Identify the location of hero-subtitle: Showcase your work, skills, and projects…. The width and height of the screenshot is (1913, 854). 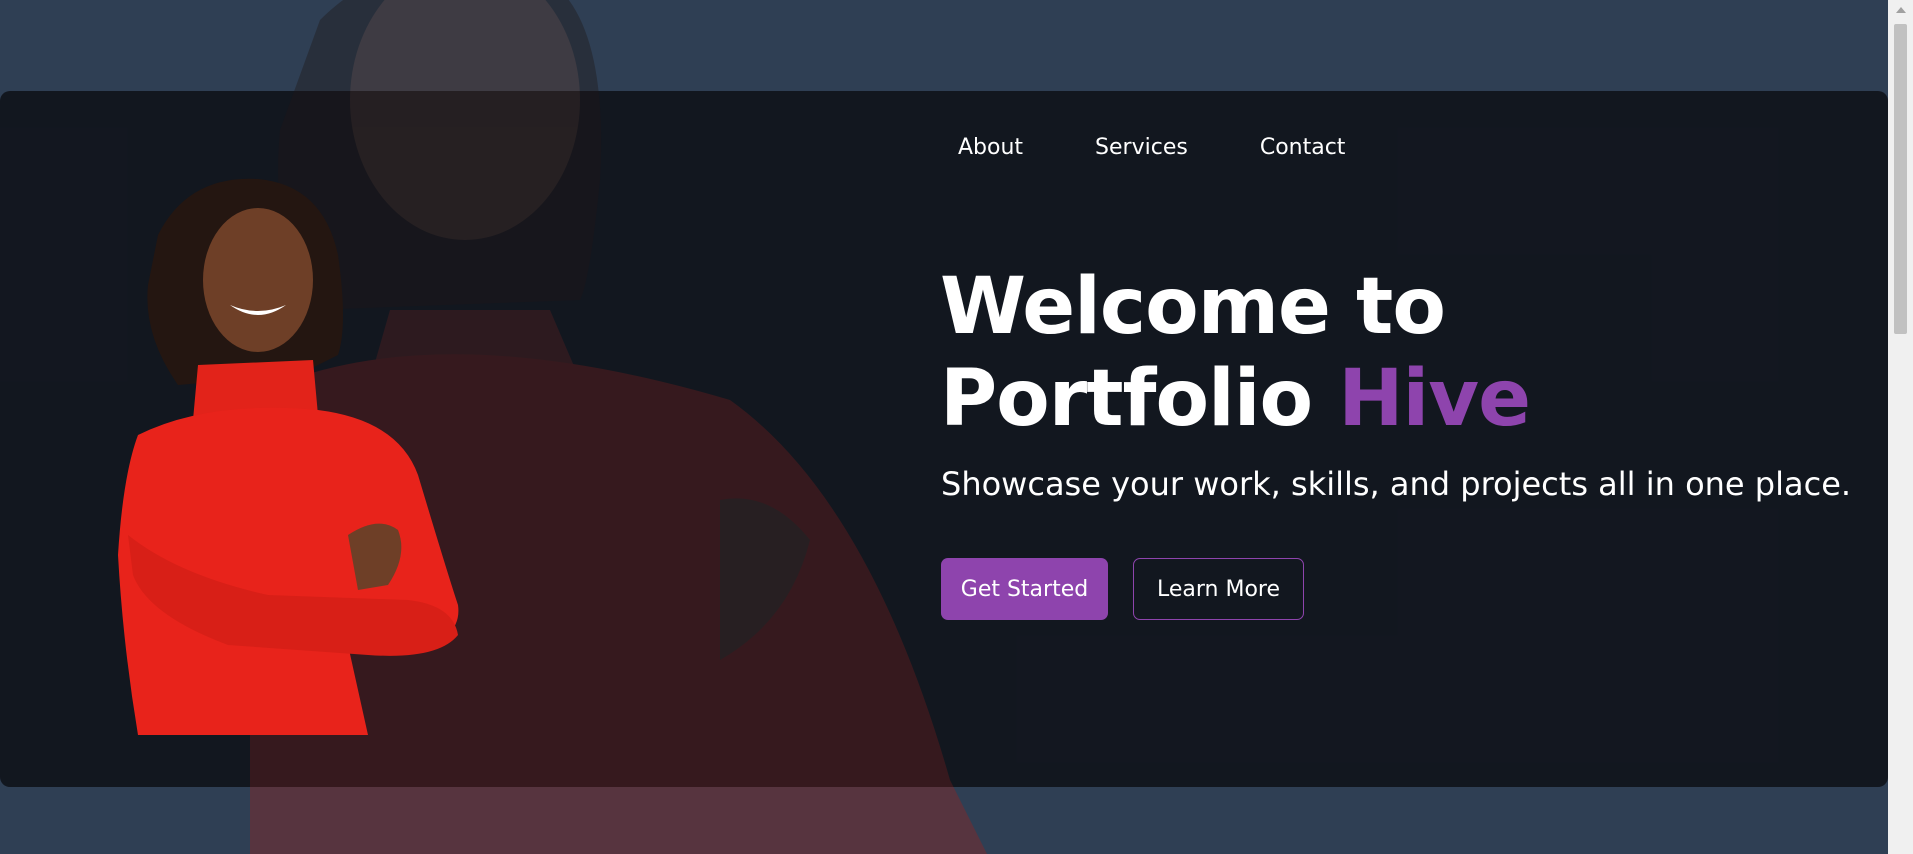
(1396, 484).